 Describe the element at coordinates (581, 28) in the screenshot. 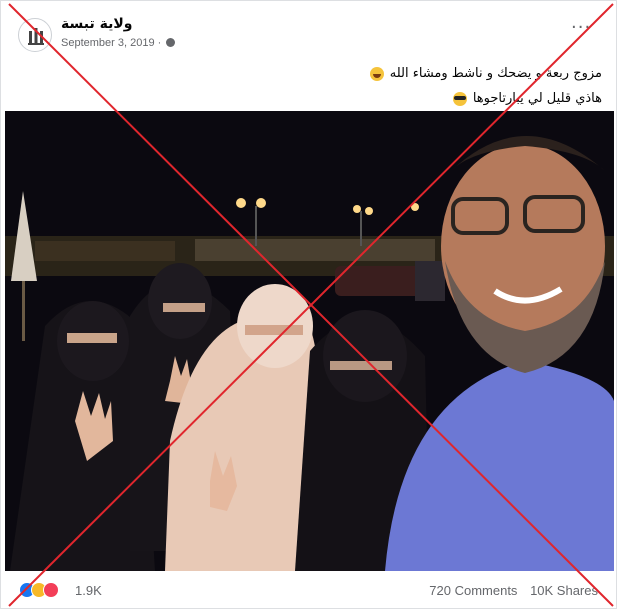

I see `more-options-icon: ···` at that location.